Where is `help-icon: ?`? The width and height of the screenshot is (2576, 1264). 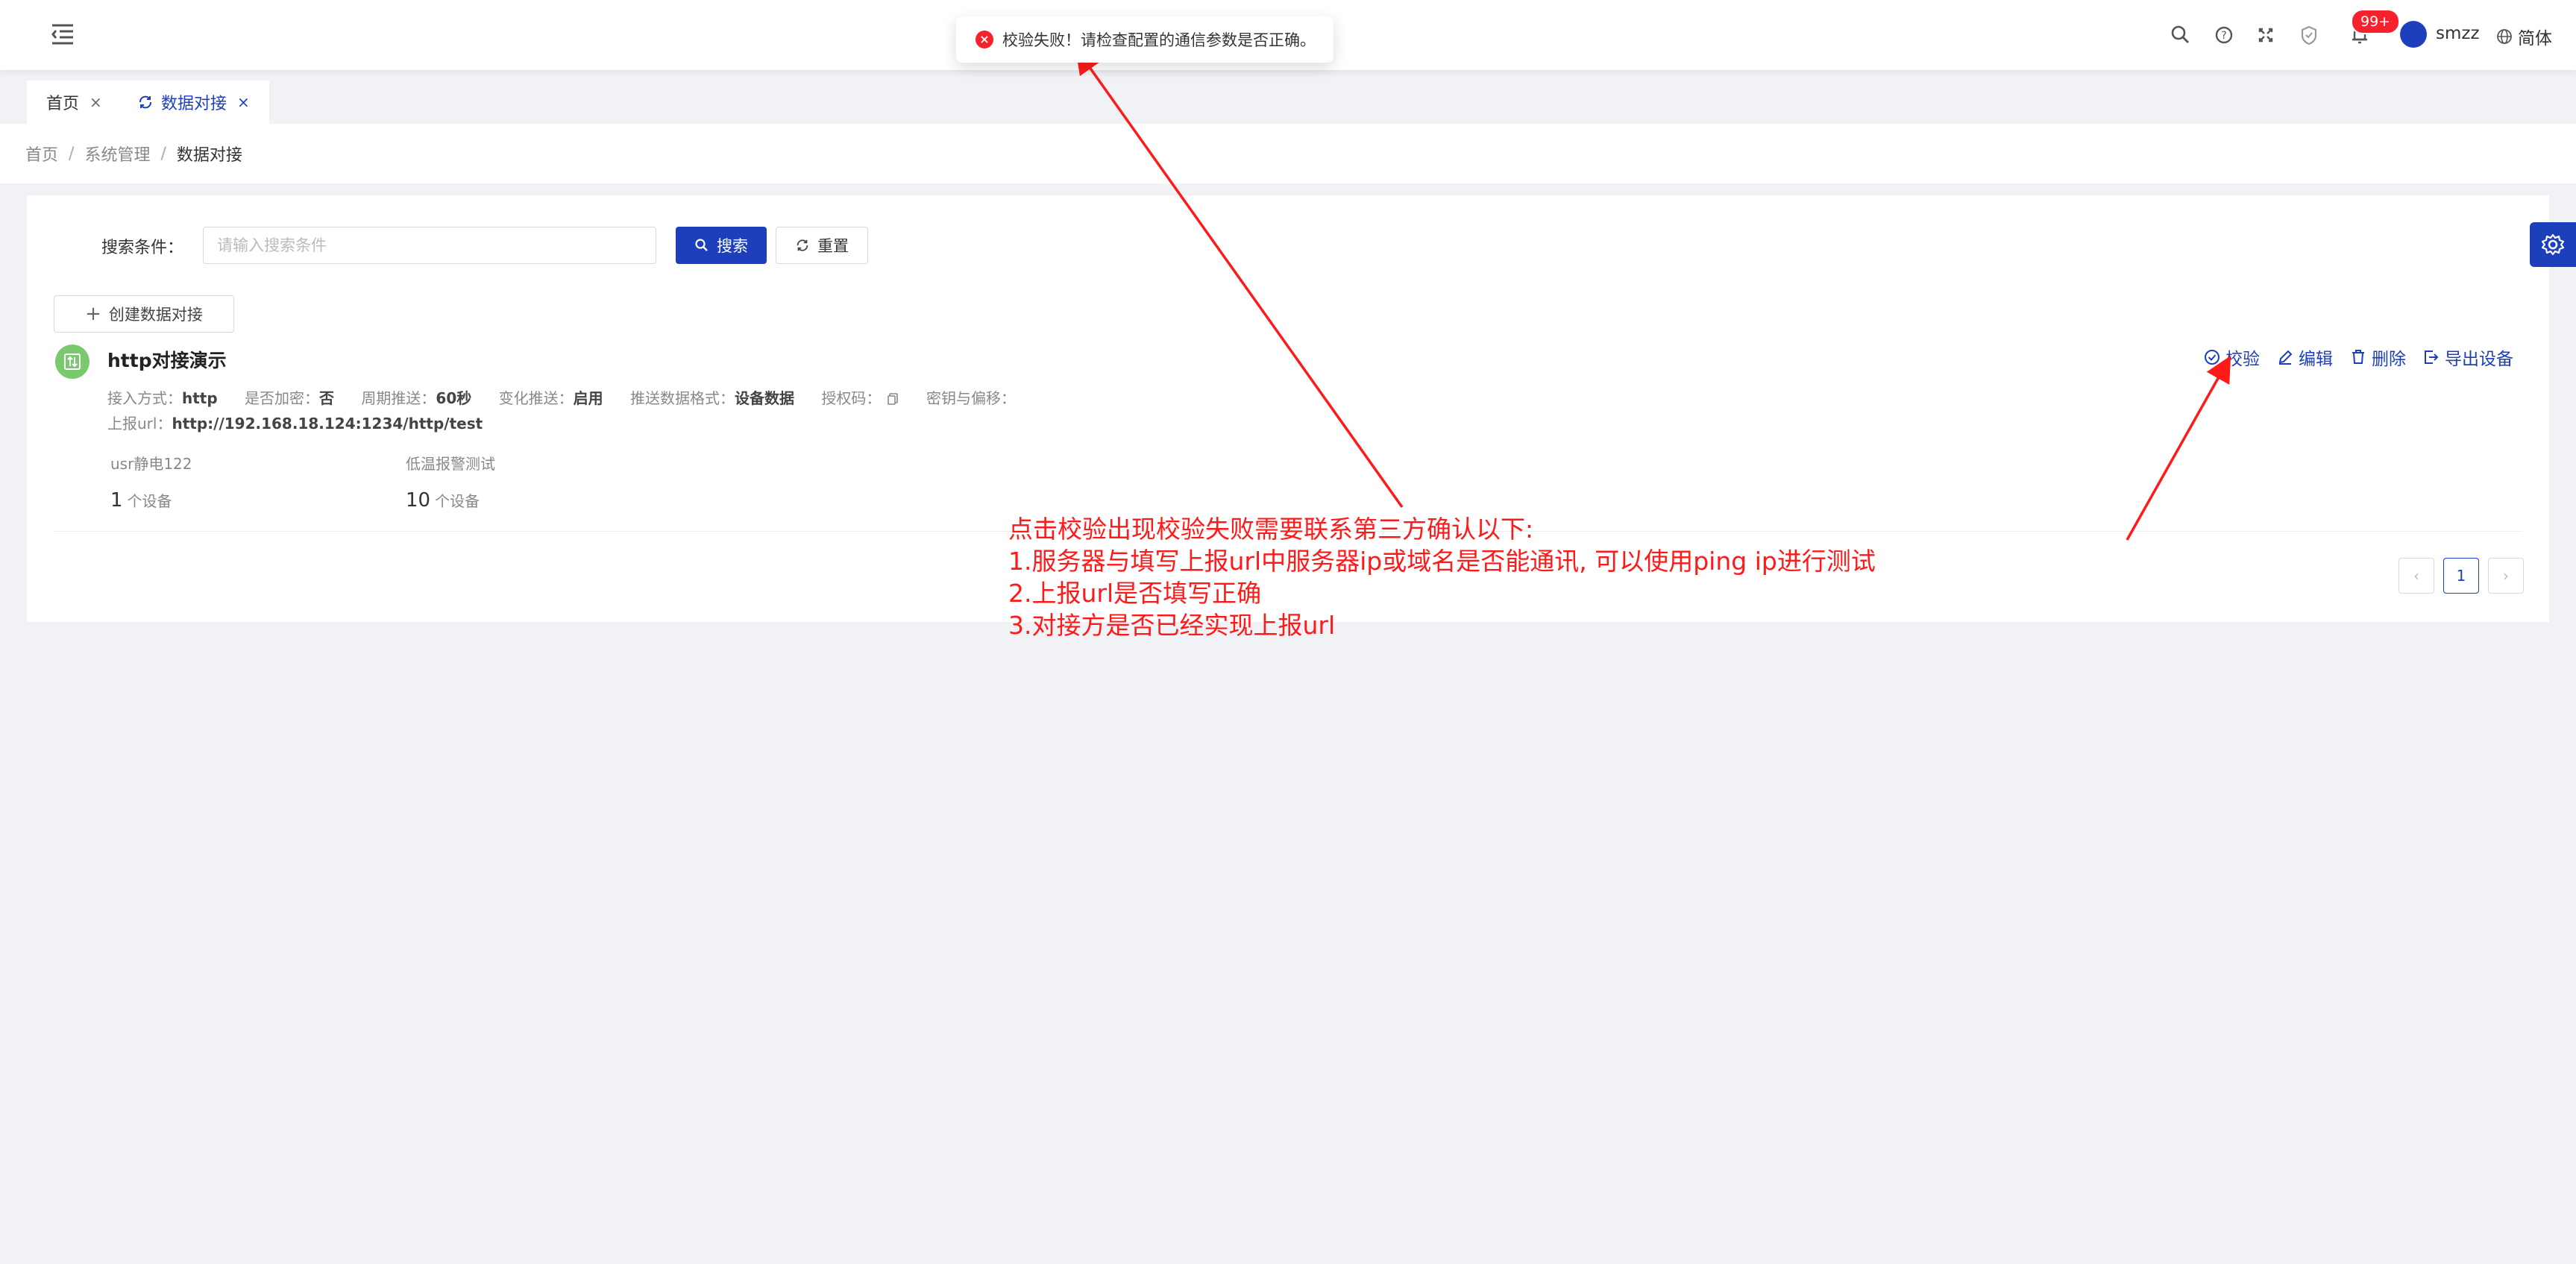
help-icon: ? is located at coordinates (2224, 35).